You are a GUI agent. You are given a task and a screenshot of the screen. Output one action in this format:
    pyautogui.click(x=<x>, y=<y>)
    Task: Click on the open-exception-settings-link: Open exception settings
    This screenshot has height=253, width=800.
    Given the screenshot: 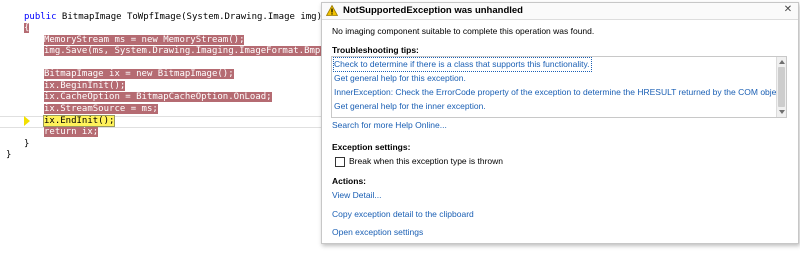 What is the action you would take?
    pyautogui.click(x=377, y=232)
    